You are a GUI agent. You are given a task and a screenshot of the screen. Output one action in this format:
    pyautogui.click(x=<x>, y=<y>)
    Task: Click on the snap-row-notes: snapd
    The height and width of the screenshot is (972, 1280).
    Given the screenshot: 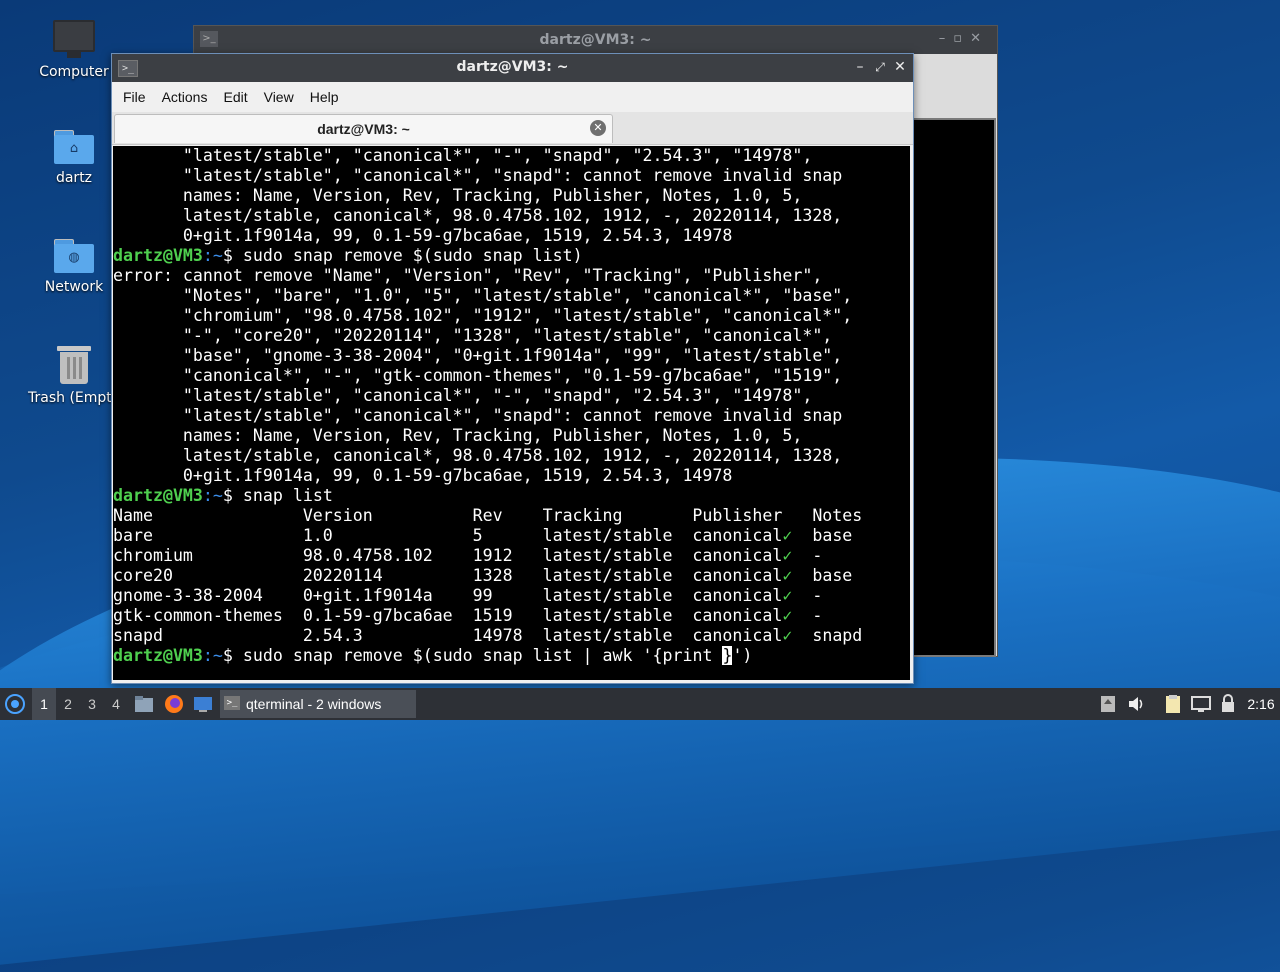 What is the action you would take?
    pyautogui.click(x=827, y=635)
    